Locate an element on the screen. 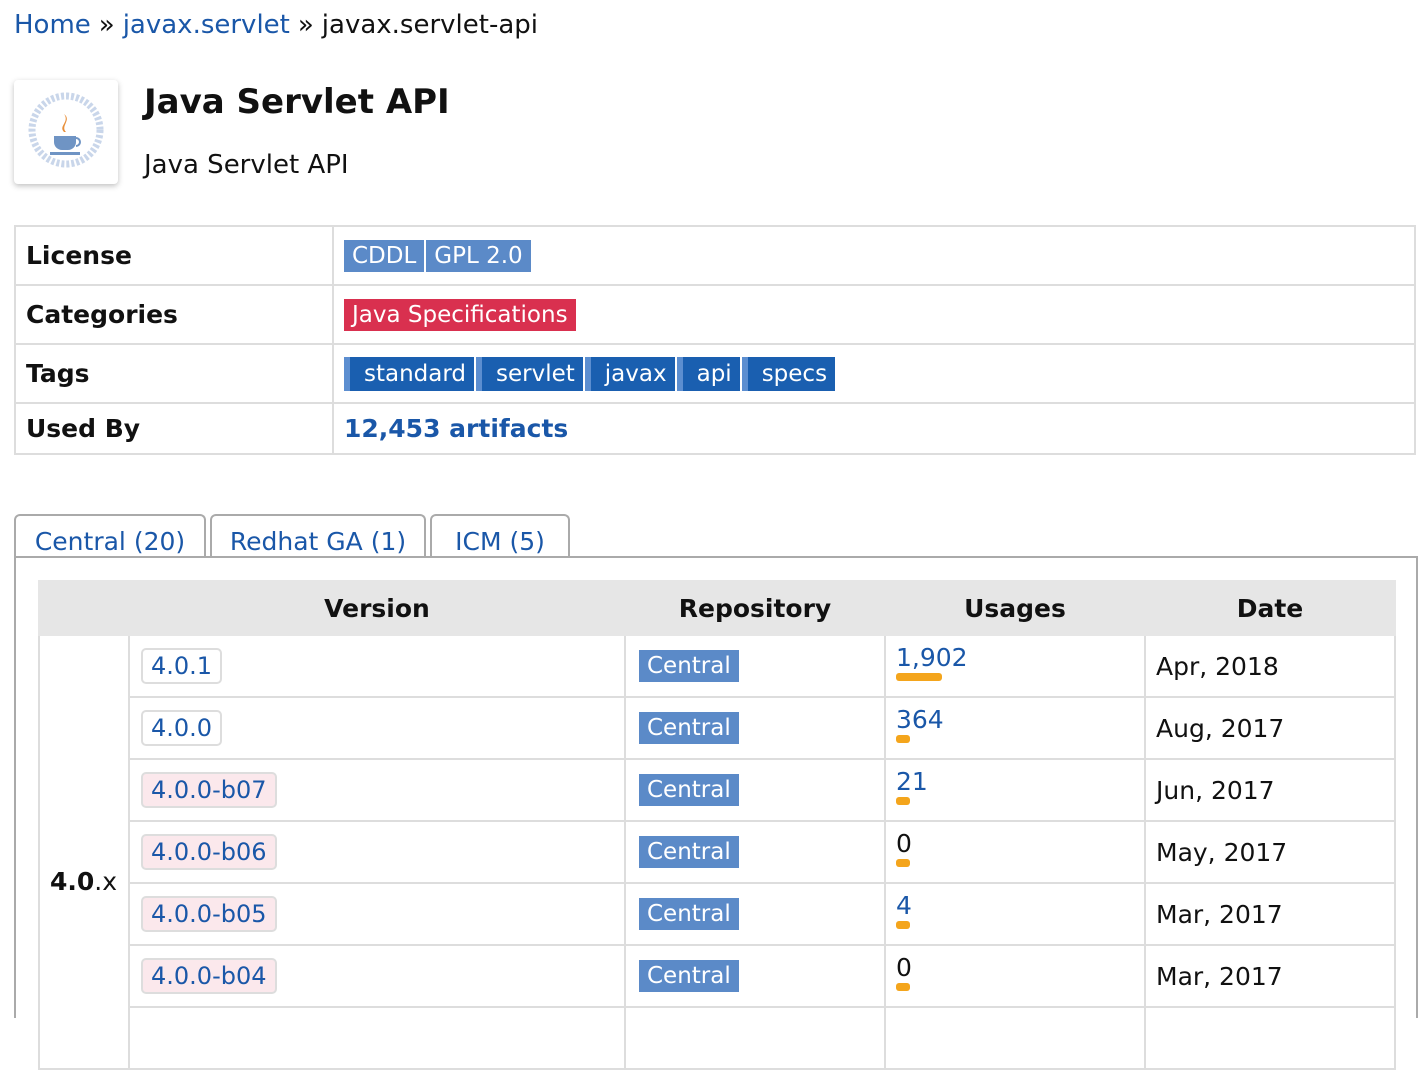  repository-cell is located at coordinates (755, 1038).